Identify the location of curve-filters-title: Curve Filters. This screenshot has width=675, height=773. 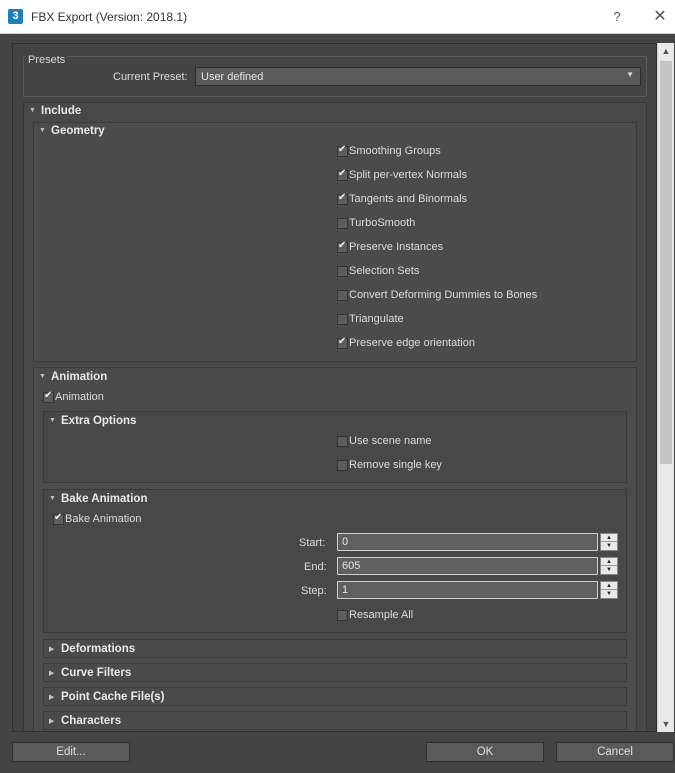
(96, 673).